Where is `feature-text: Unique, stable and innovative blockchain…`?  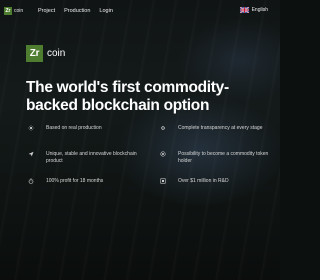
feature-text: Unique, stable and innovative blockchain… is located at coordinates (91, 157).